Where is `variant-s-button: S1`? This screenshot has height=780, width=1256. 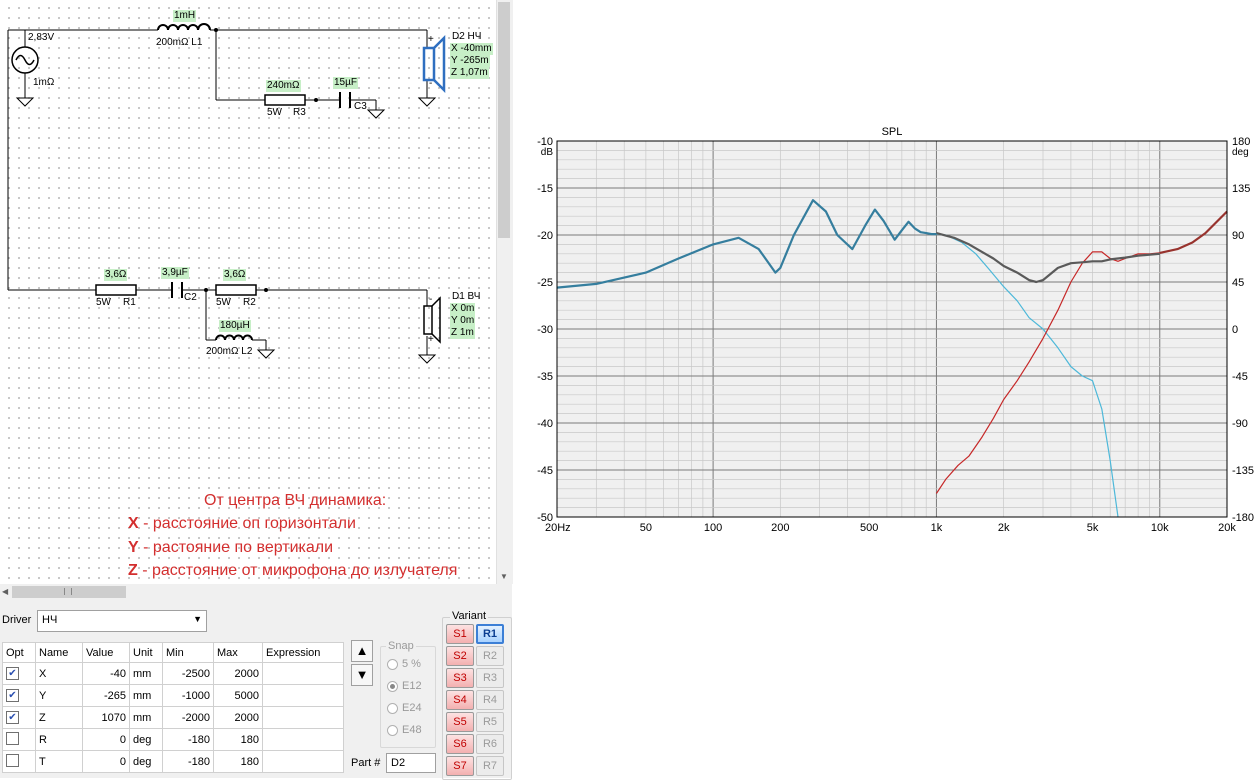
variant-s-button: S1 is located at coordinates (460, 634).